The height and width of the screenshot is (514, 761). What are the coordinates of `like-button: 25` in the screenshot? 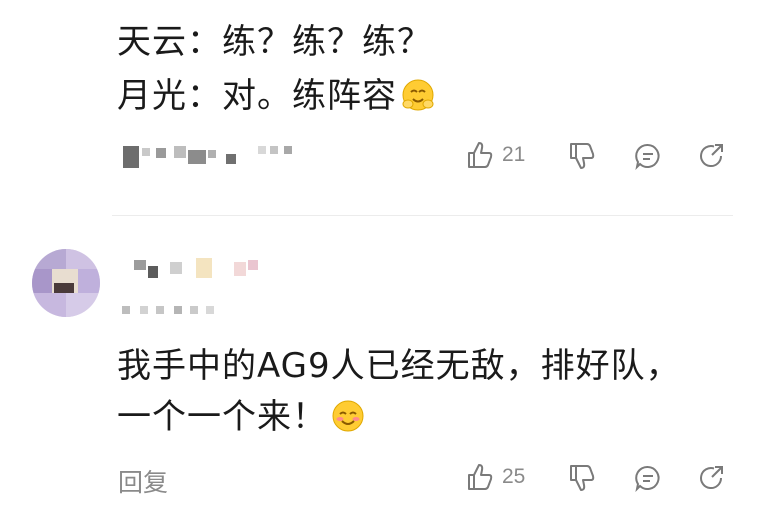 It's located at (495, 477).